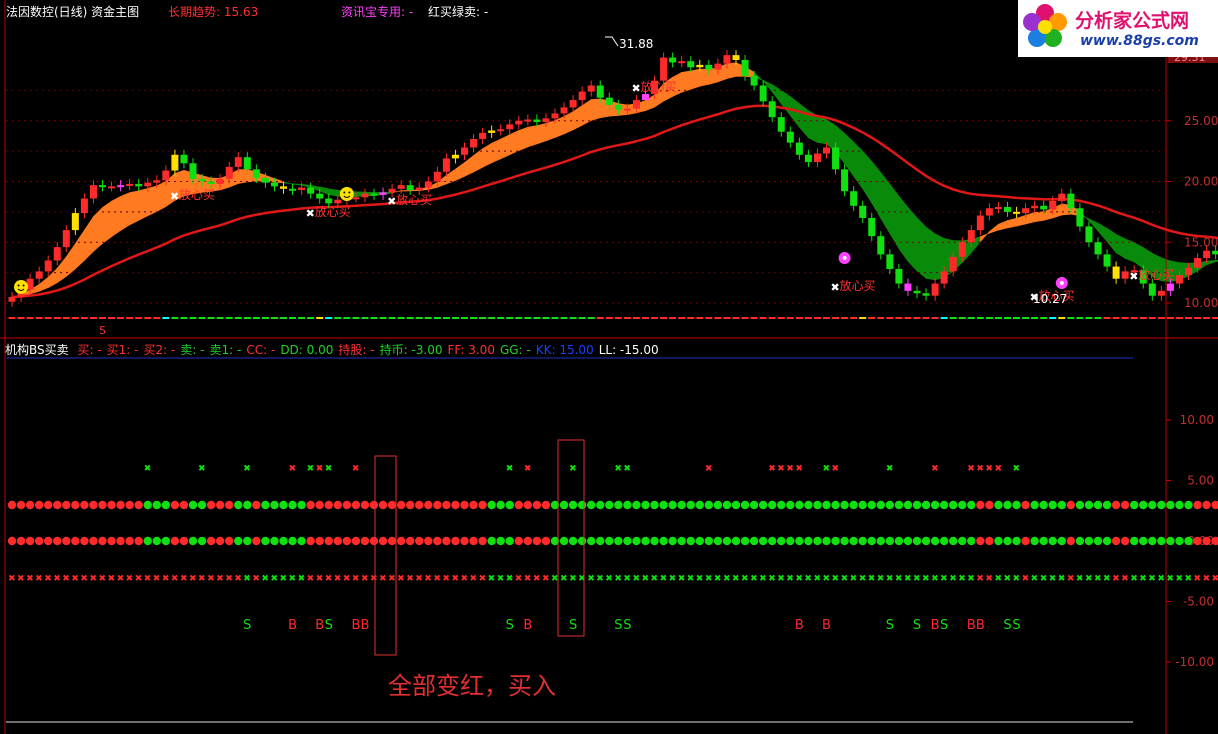  What do you see at coordinates (333, 211) in the screenshot?
I see `buy-signal-label: 放心买` at bounding box center [333, 211].